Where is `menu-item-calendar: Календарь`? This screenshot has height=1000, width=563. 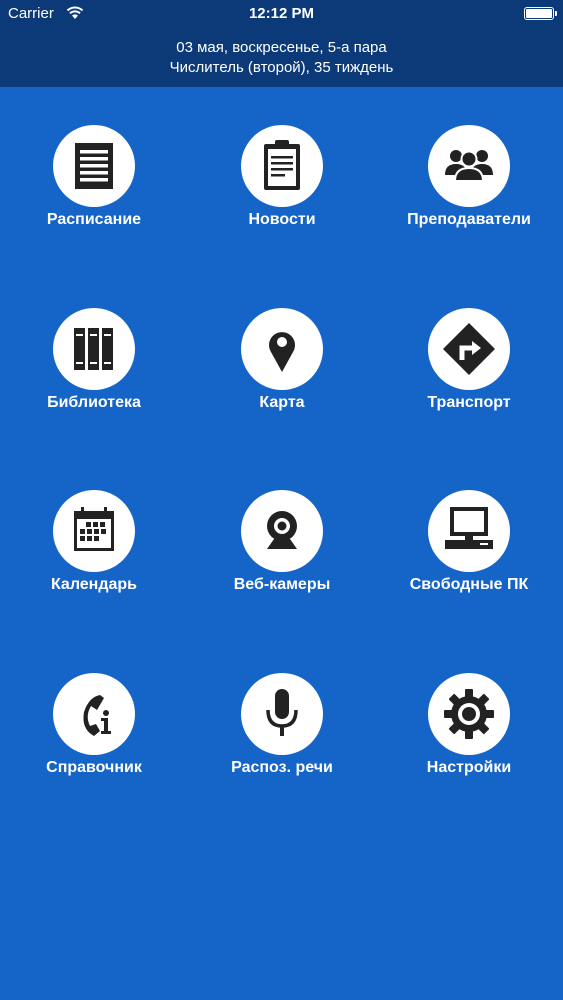
menu-item-calendar: Календарь is located at coordinates (94, 550).